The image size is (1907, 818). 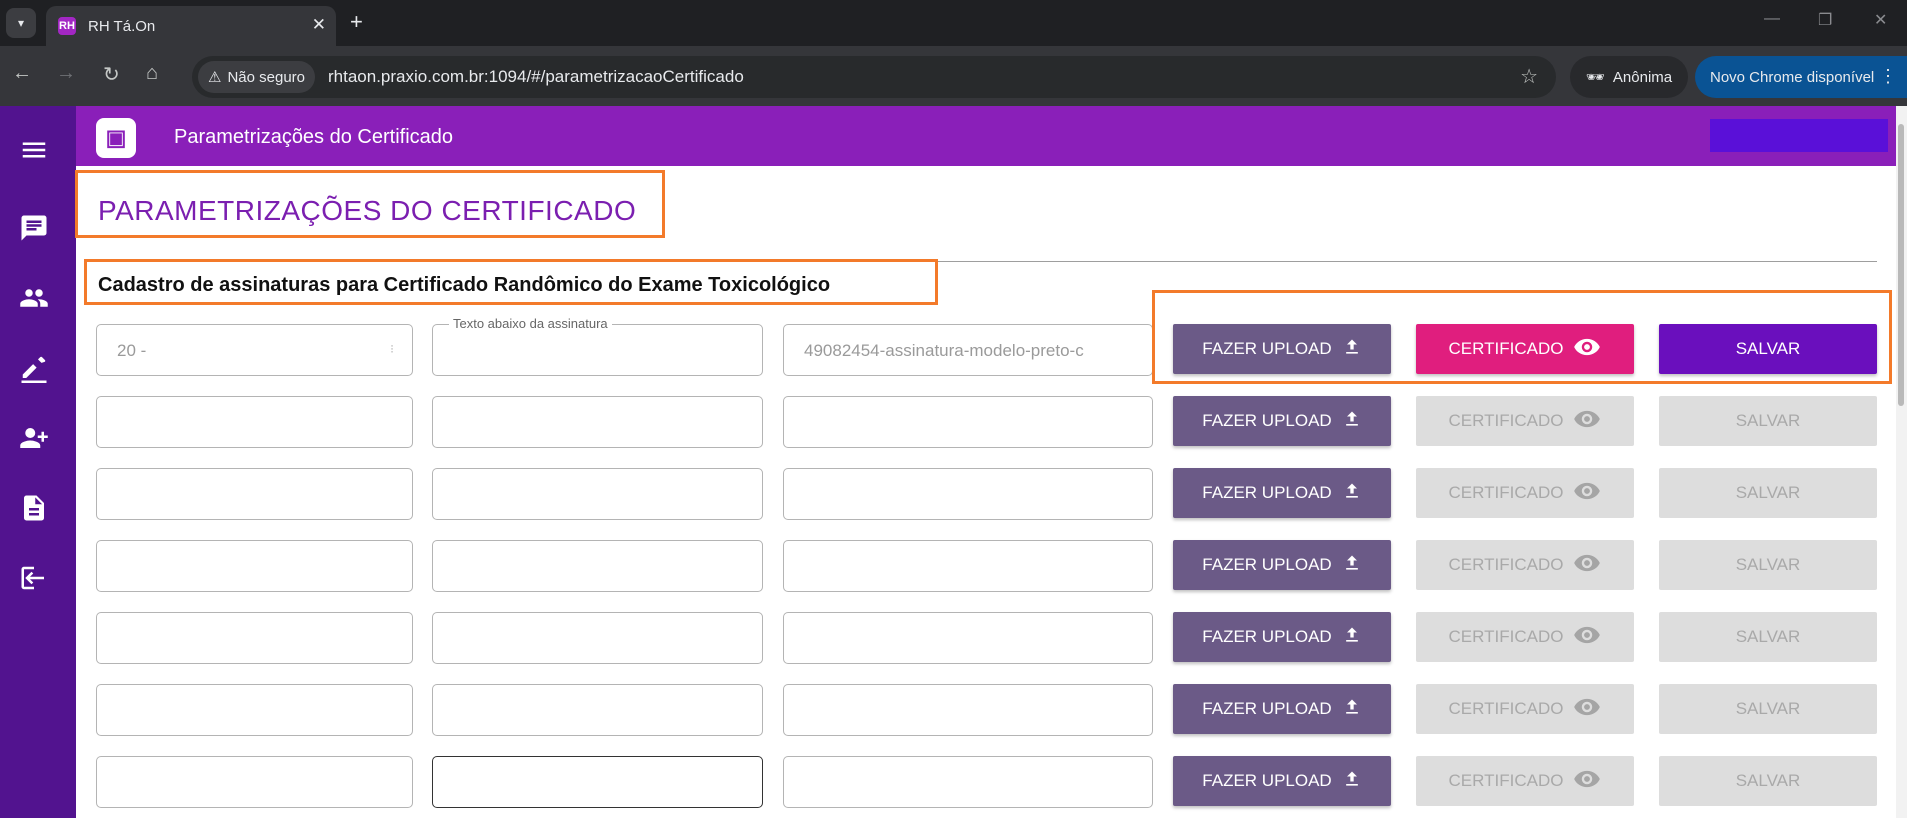 What do you see at coordinates (991, 136) in the screenshot?
I see `app-header: ▣ Parametrizações do Certificado` at bounding box center [991, 136].